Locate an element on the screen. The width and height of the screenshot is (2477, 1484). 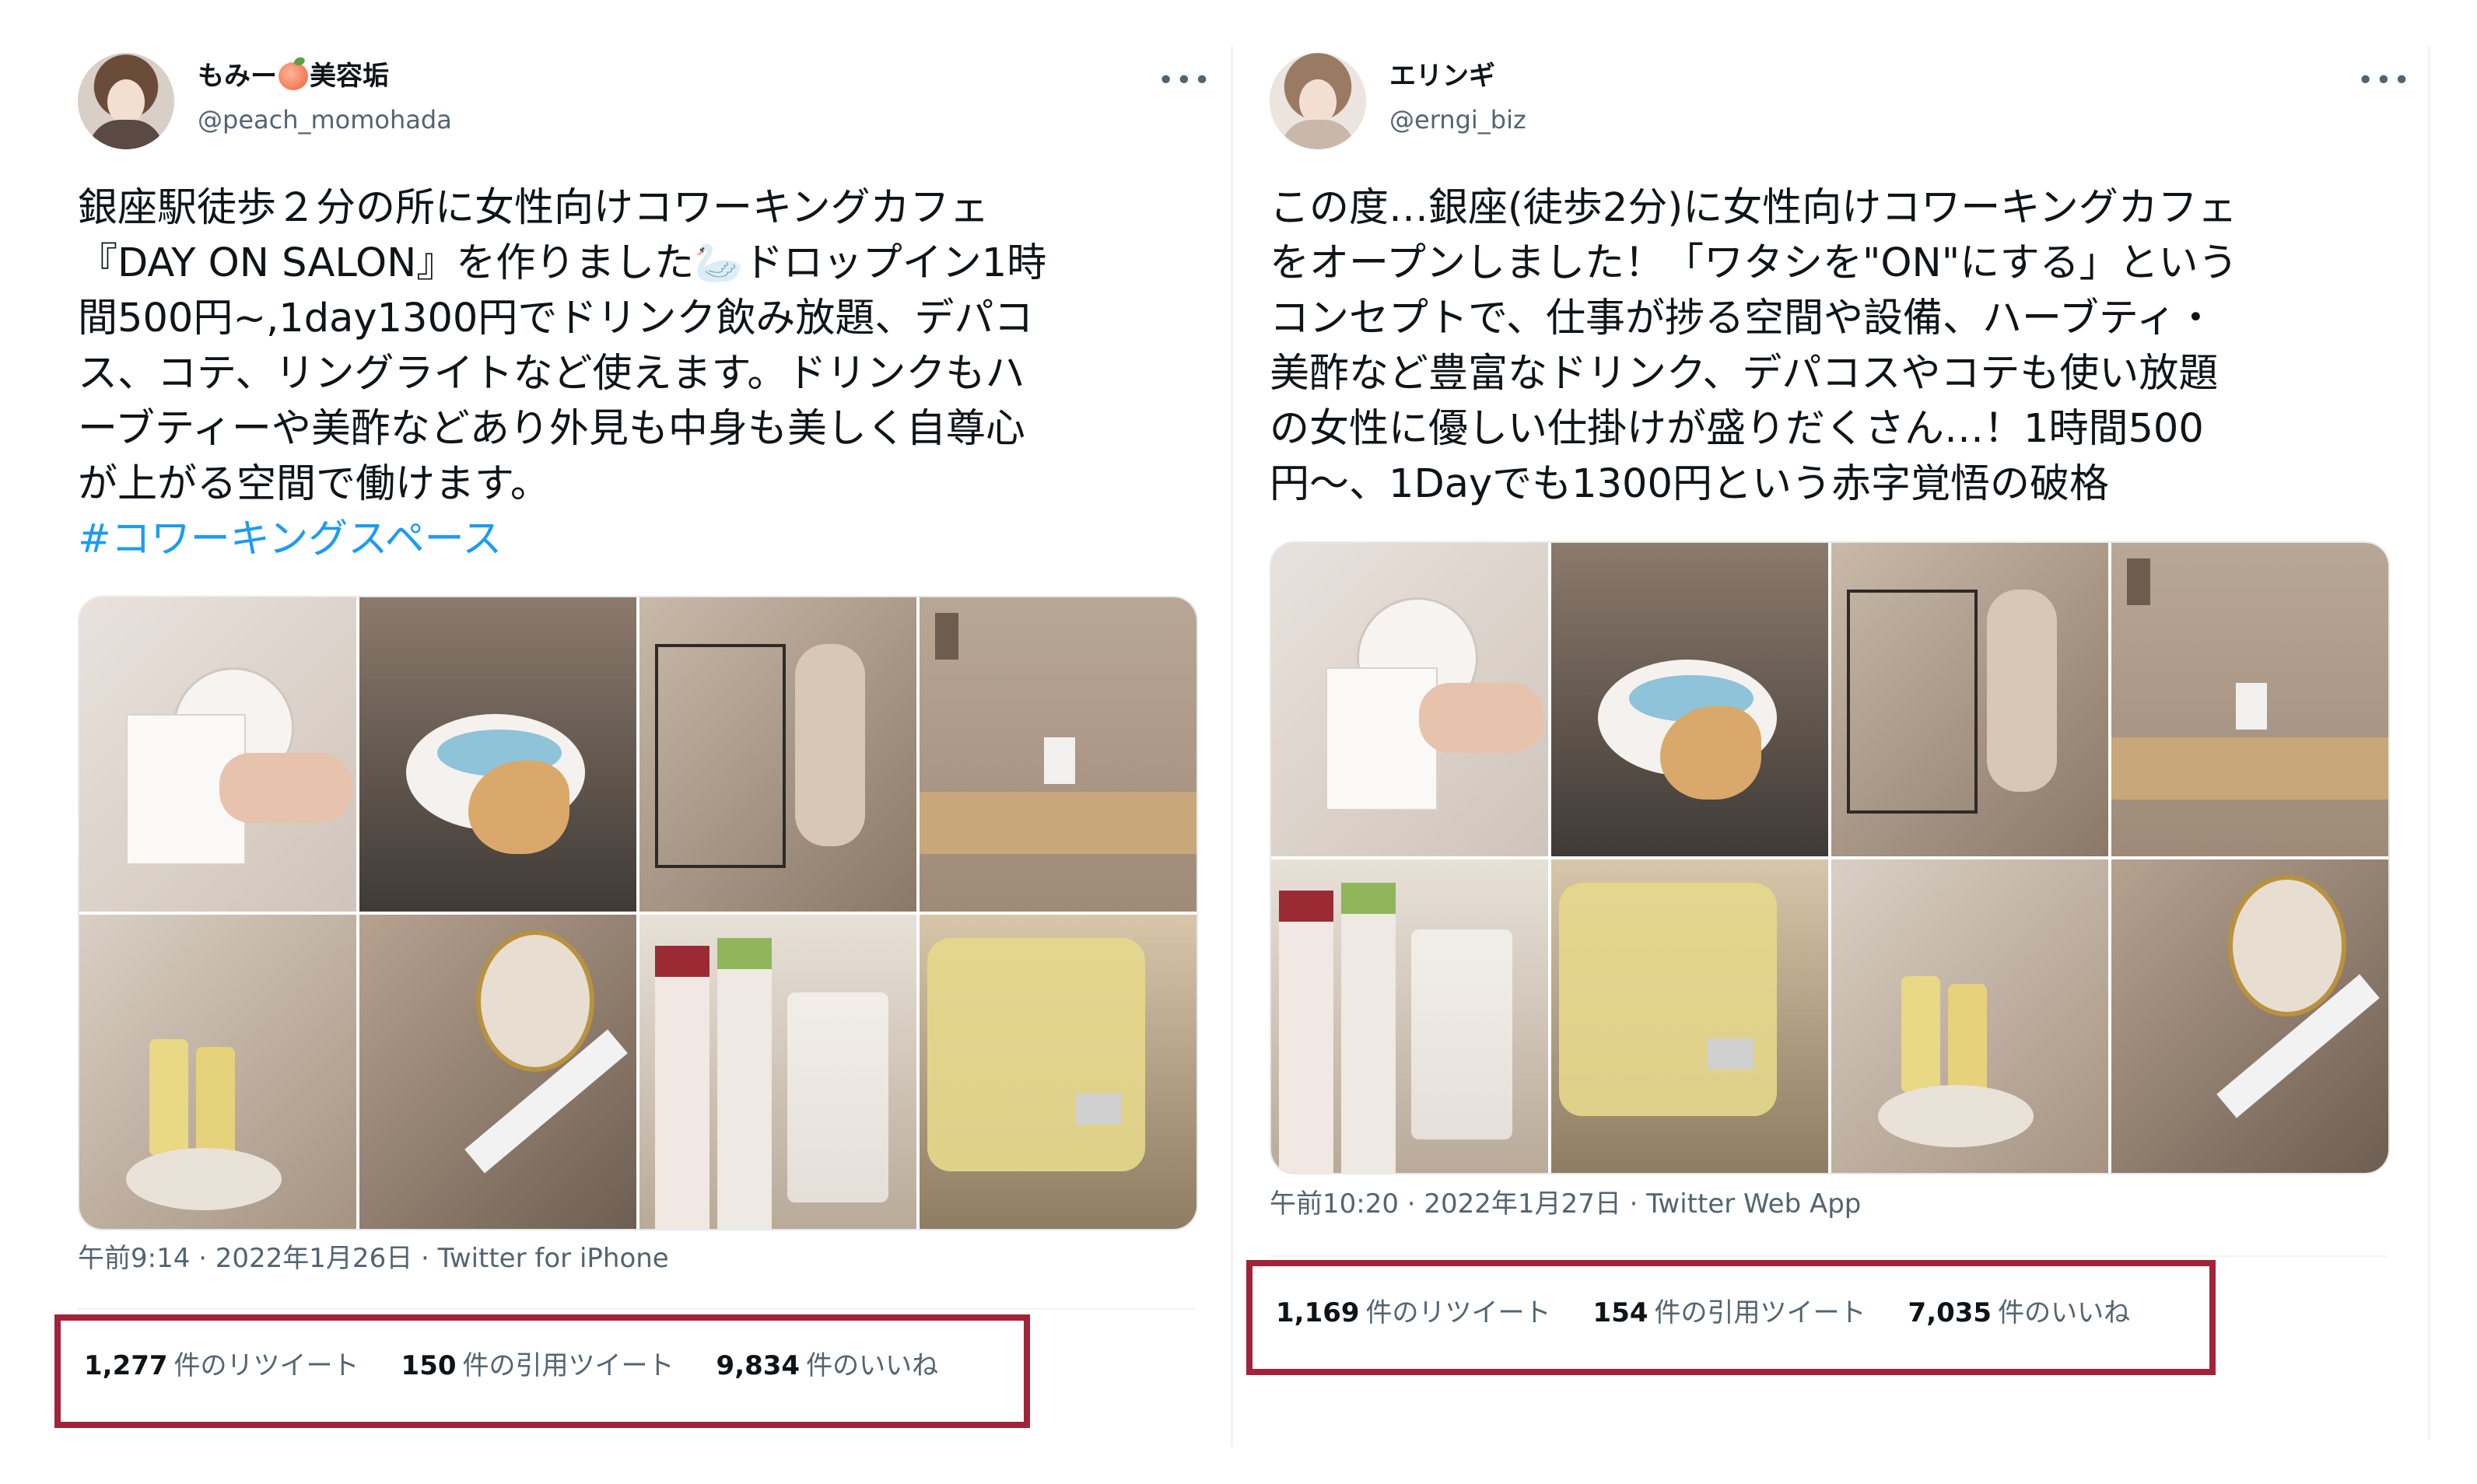
tweet-timestamp: 午前9:14 · 2022年1月26日 · Twitter for iPhone is located at coordinates (373, 1258).